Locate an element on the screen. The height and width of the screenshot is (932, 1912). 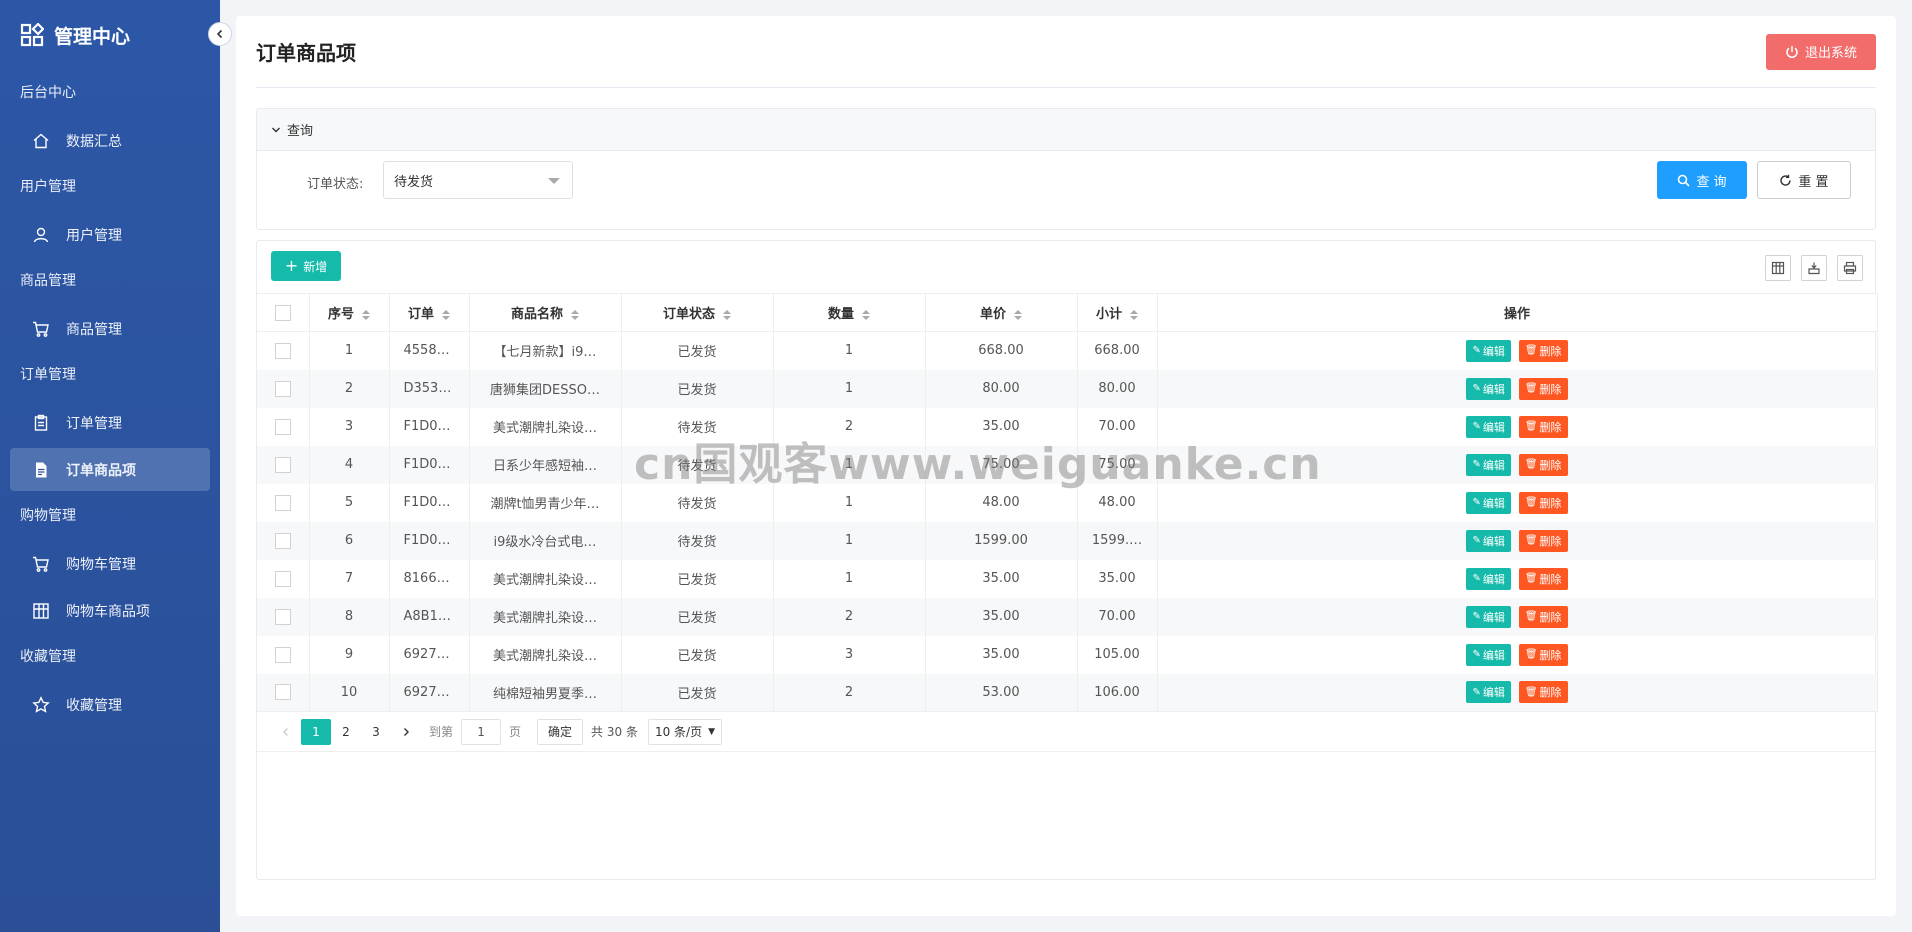
goto-page-input: 1 is located at coordinates (481, 731).